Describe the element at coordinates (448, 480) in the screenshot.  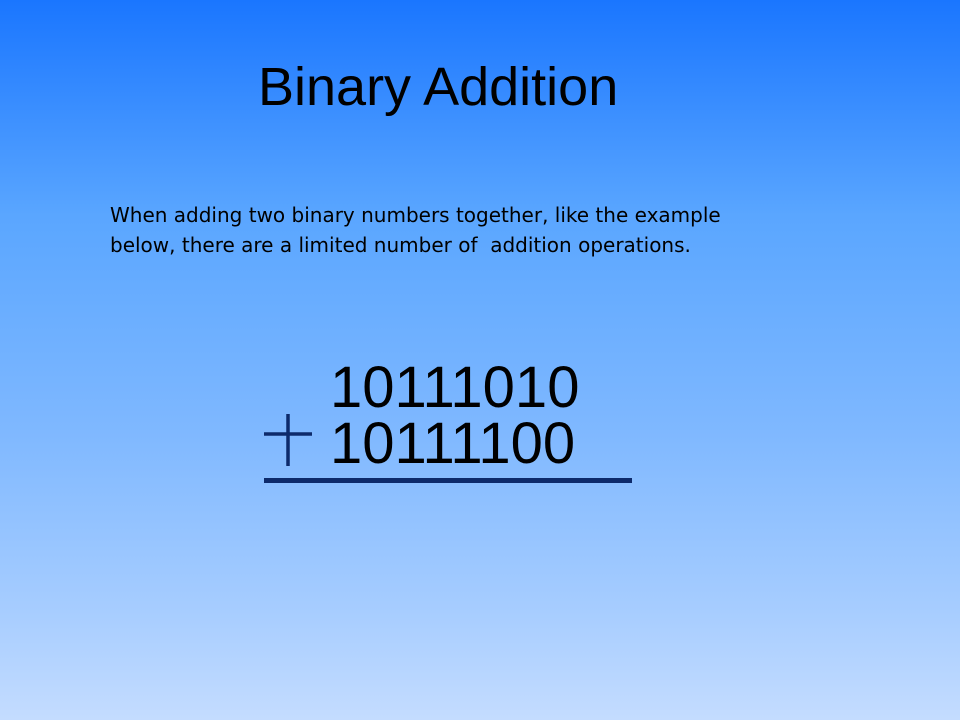
I see `sum-line` at that location.